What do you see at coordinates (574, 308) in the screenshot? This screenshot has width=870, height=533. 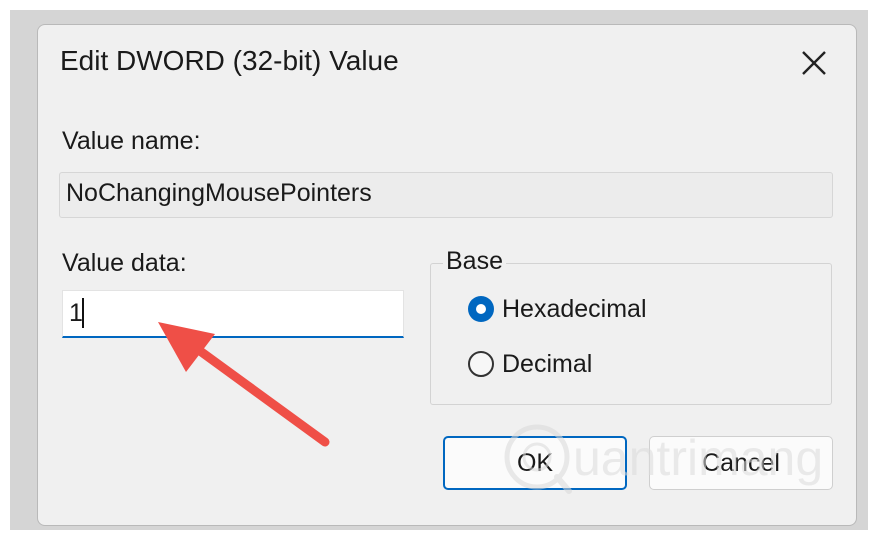 I see `radio-label-hexadecimal: Hexadecimal` at bounding box center [574, 308].